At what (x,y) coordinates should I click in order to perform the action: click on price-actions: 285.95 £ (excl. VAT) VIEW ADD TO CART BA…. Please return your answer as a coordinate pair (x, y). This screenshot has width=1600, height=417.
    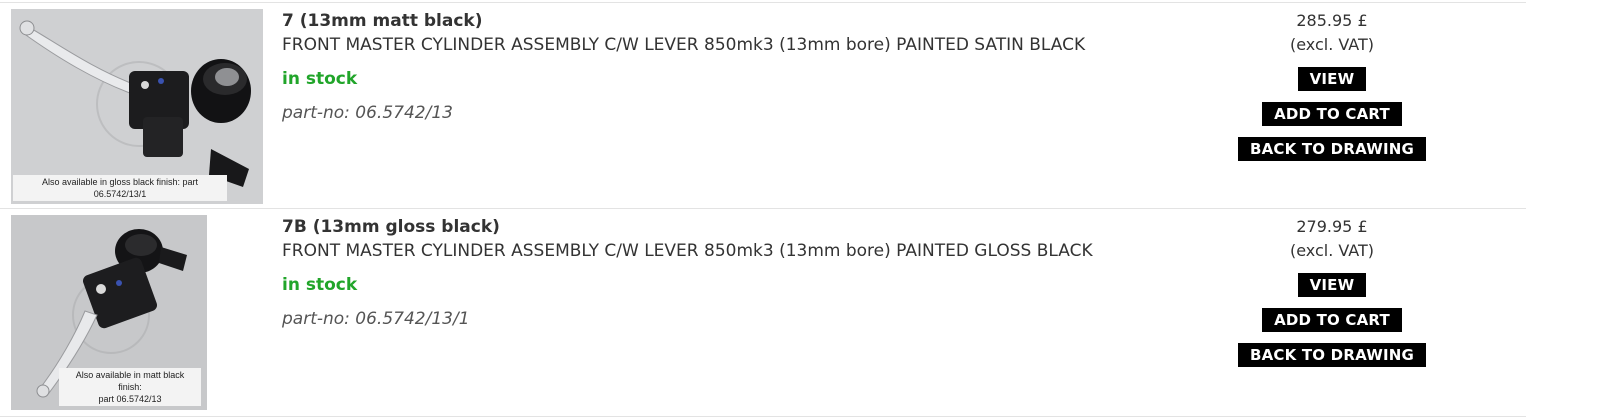
    Looking at the image, I should click on (1332, 85).